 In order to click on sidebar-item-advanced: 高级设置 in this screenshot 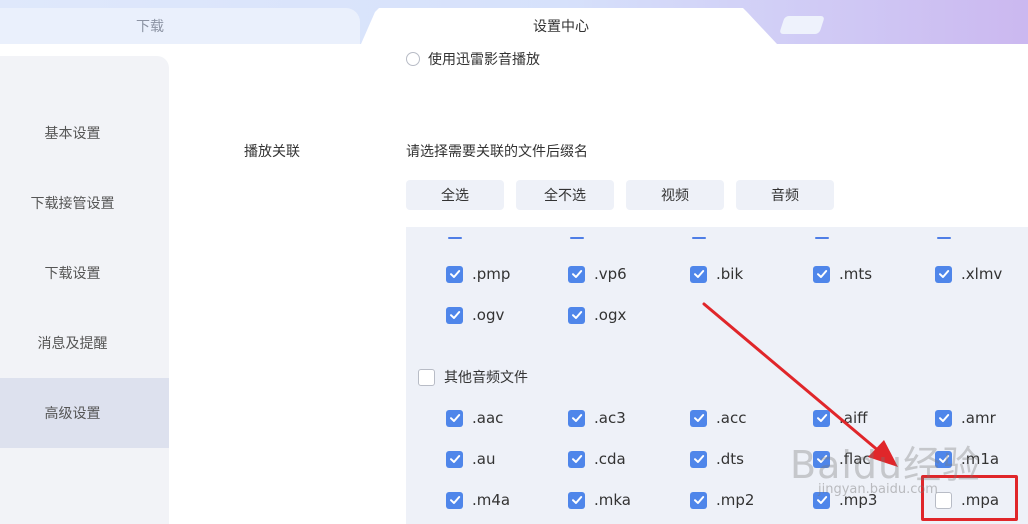, I will do `click(84, 413)`.